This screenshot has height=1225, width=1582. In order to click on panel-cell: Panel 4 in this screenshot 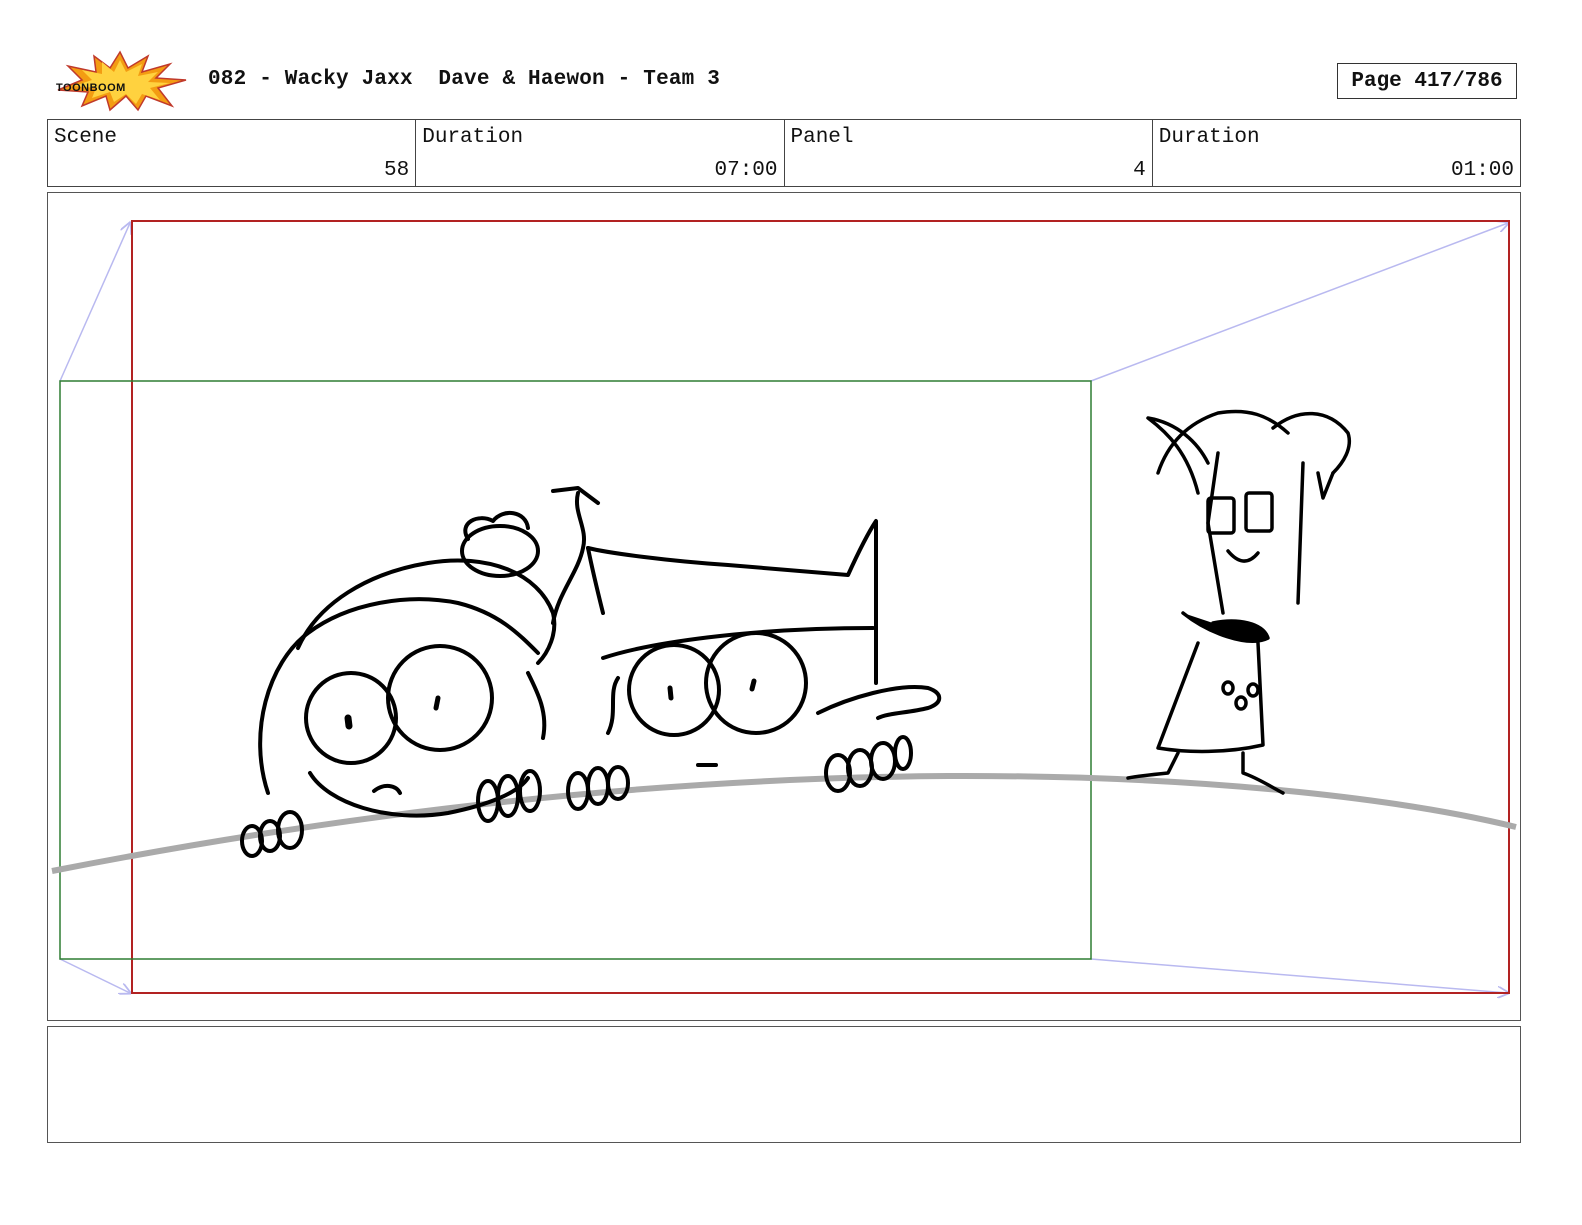, I will do `click(969, 153)`.